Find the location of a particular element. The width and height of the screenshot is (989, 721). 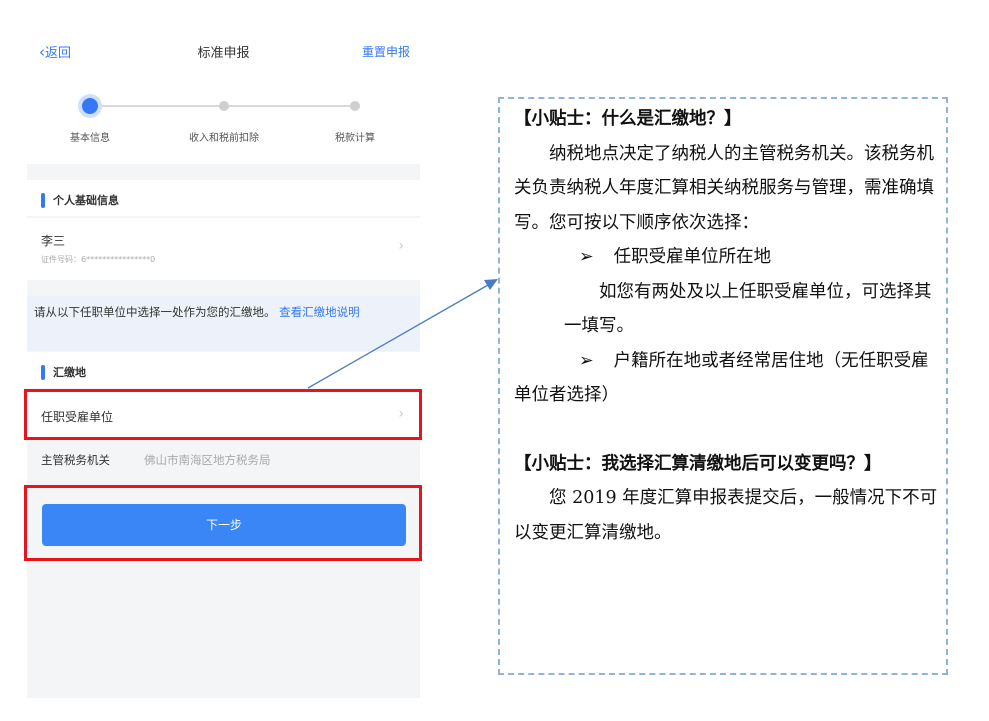

bullet-1-text: 任职受雇单位所在地 is located at coordinates (692, 257).